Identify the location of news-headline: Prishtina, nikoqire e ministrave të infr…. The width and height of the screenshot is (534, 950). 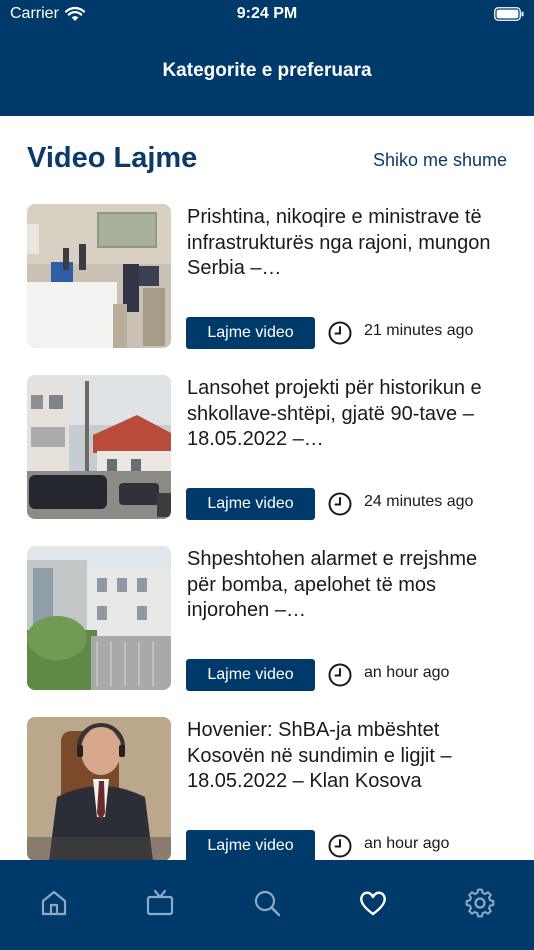
(344, 243).